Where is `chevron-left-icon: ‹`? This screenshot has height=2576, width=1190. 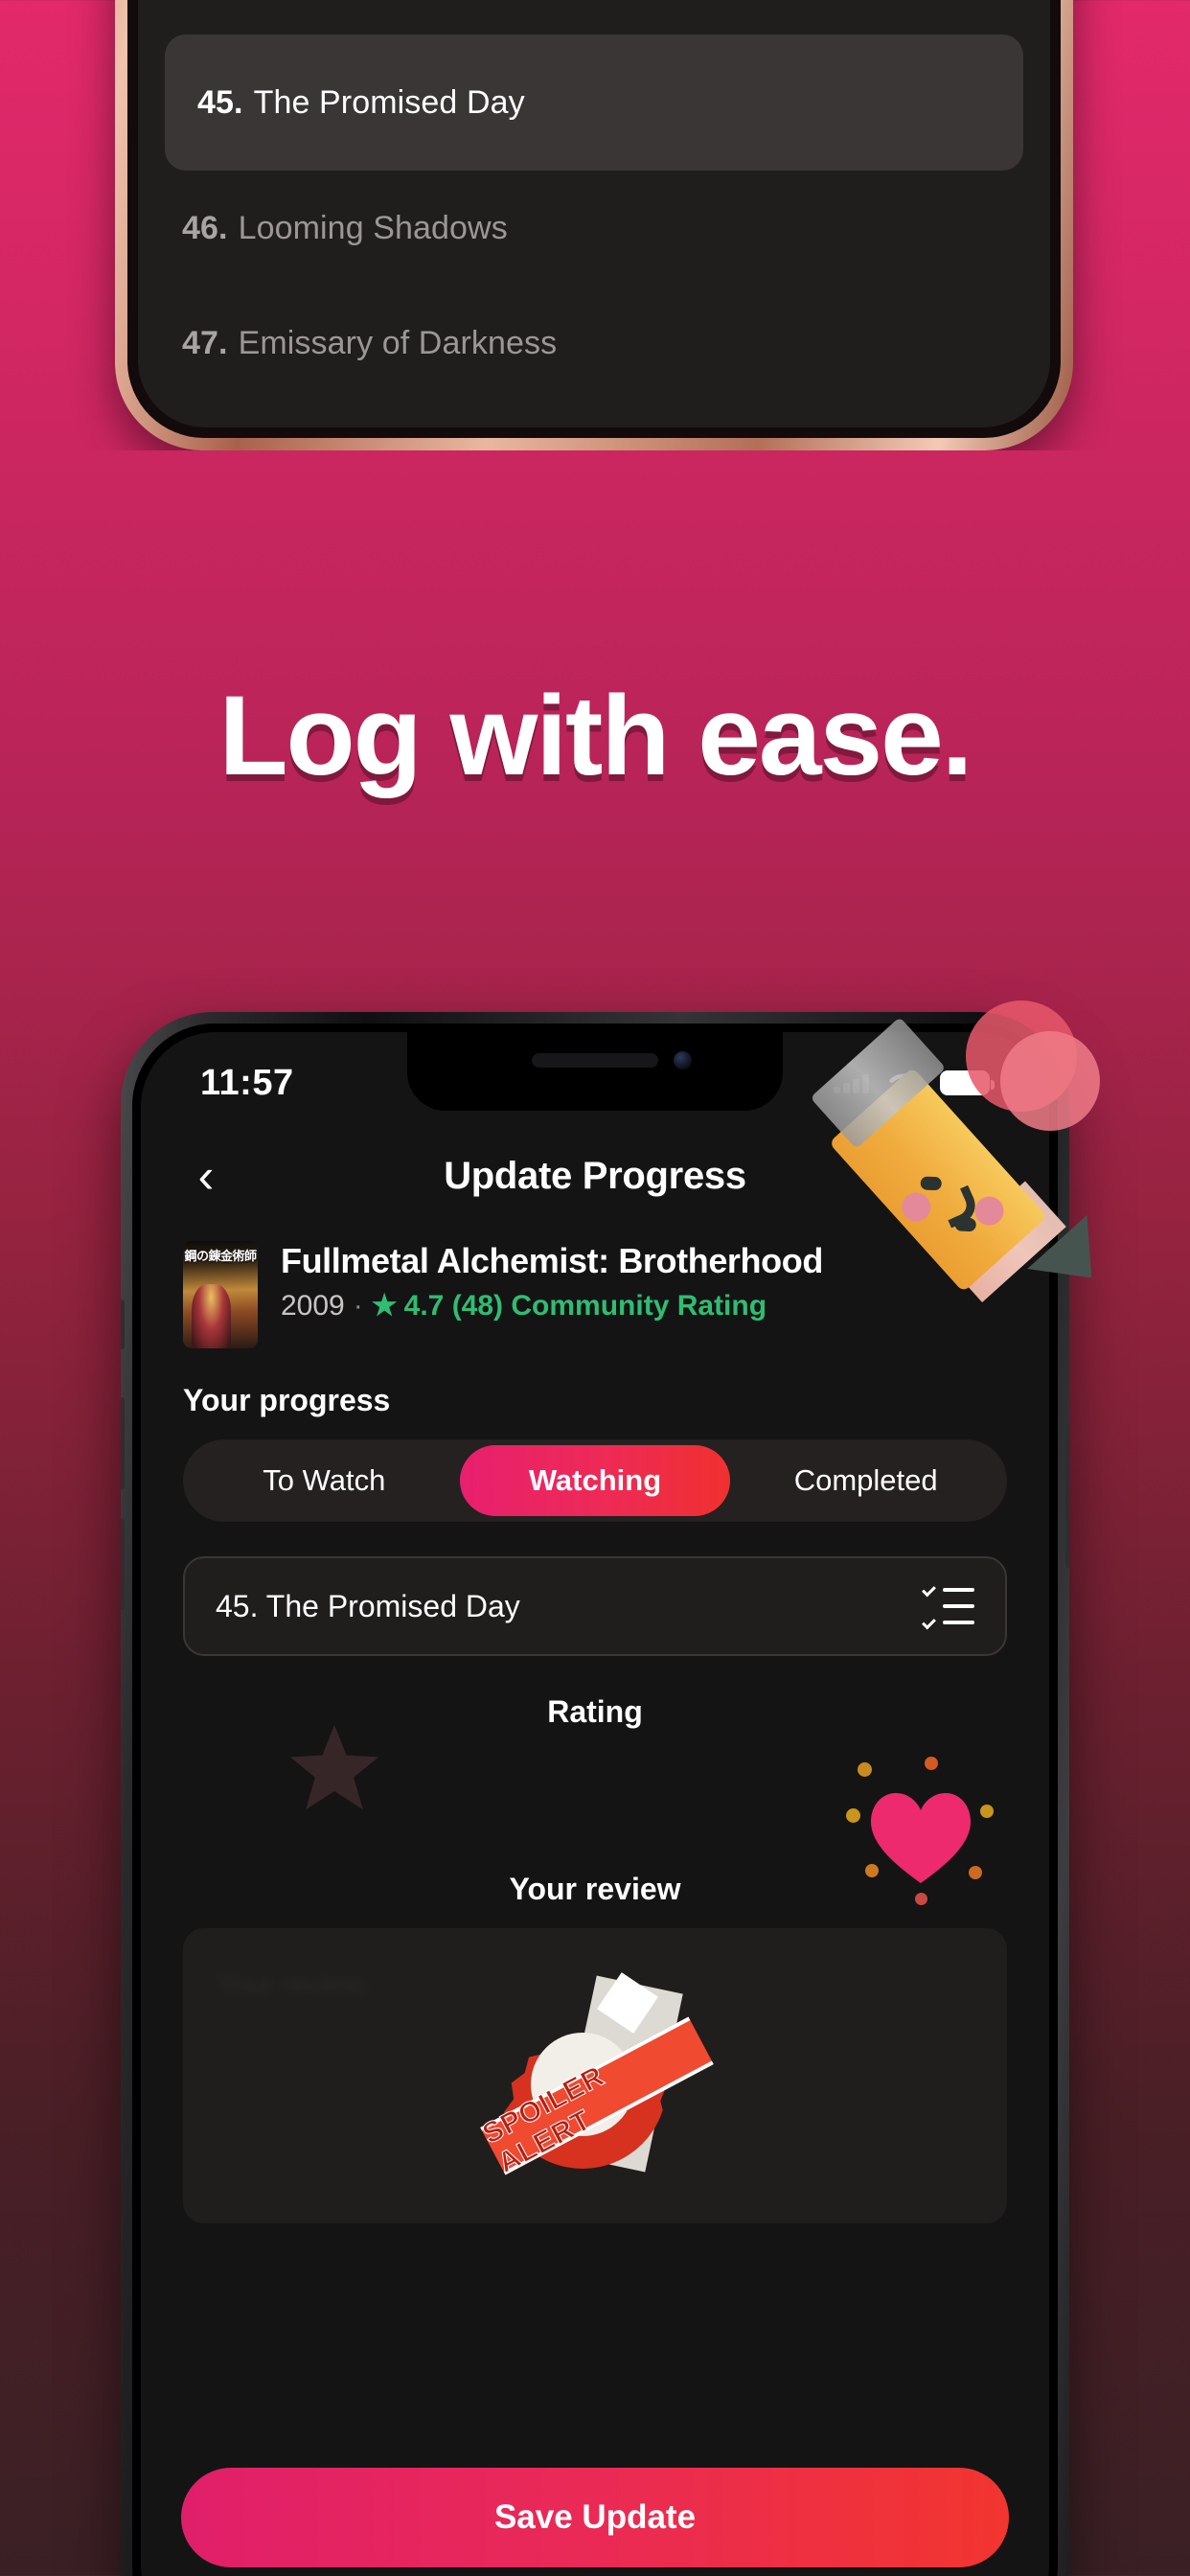
chevron-left-icon: ‹ is located at coordinates (206, 1176).